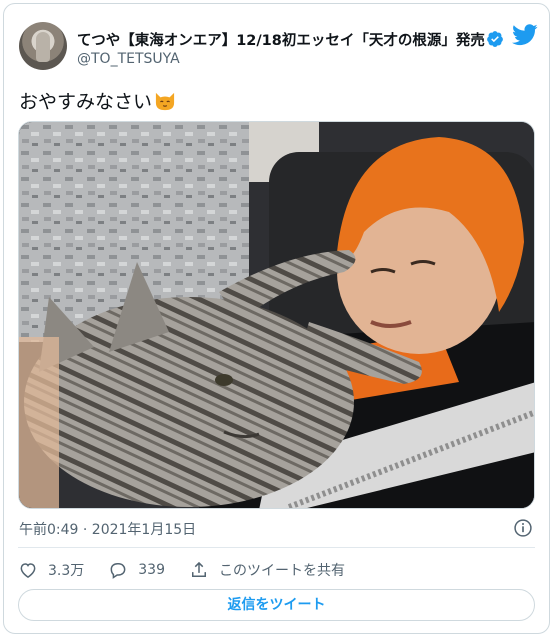 The image size is (555, 640). I want to click on tweet-text: おやすみなさい, so click(97, 100).